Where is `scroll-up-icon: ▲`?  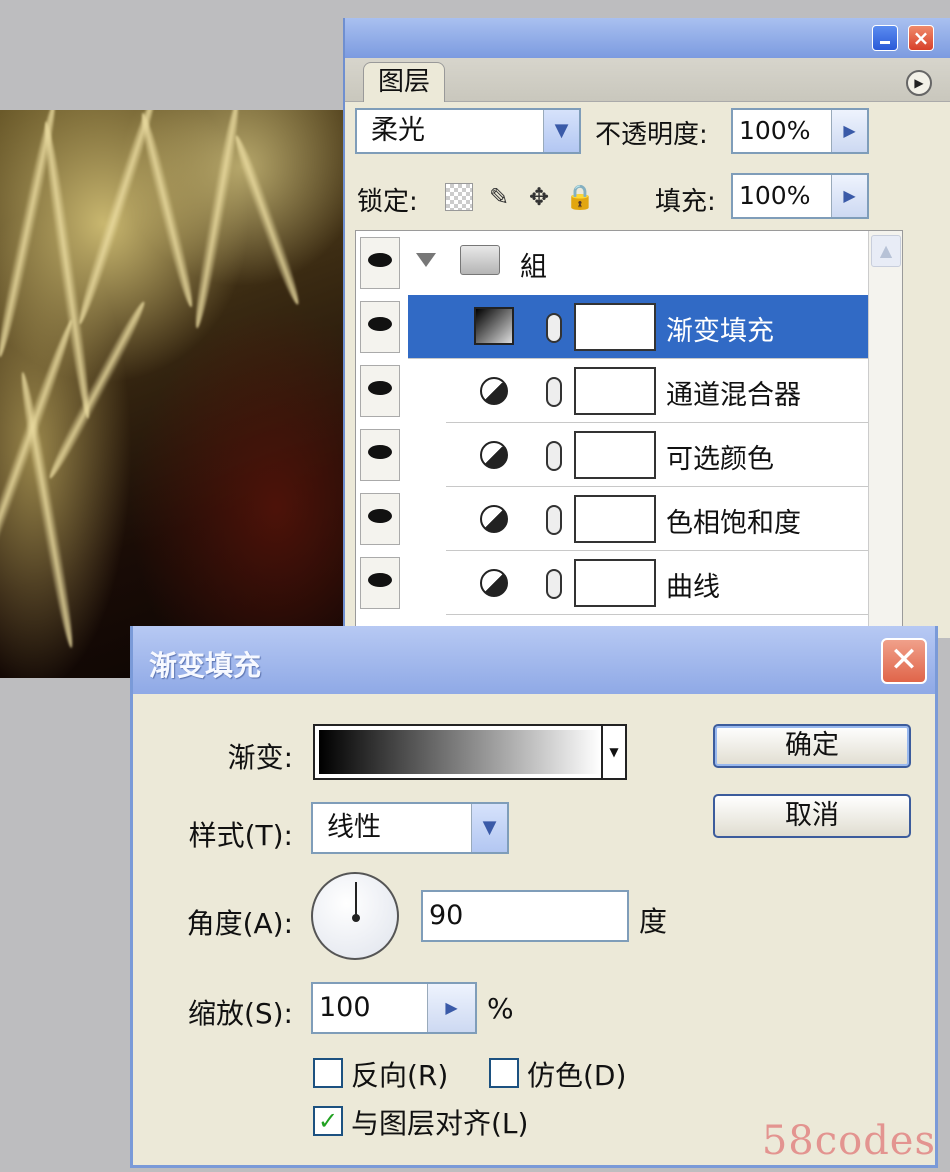 scroll-up-icon: ▲ is located at coordinates (886, 251).